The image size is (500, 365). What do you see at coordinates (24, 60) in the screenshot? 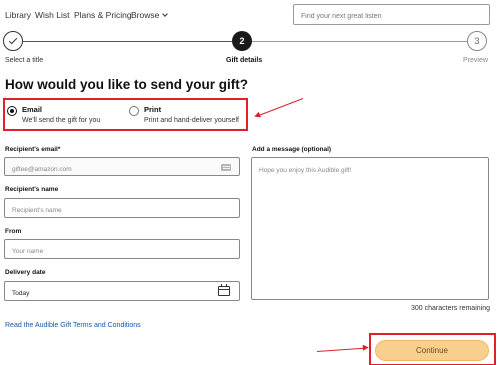
I see `step-1-label: Select a title` at bounding box center [24, 60].